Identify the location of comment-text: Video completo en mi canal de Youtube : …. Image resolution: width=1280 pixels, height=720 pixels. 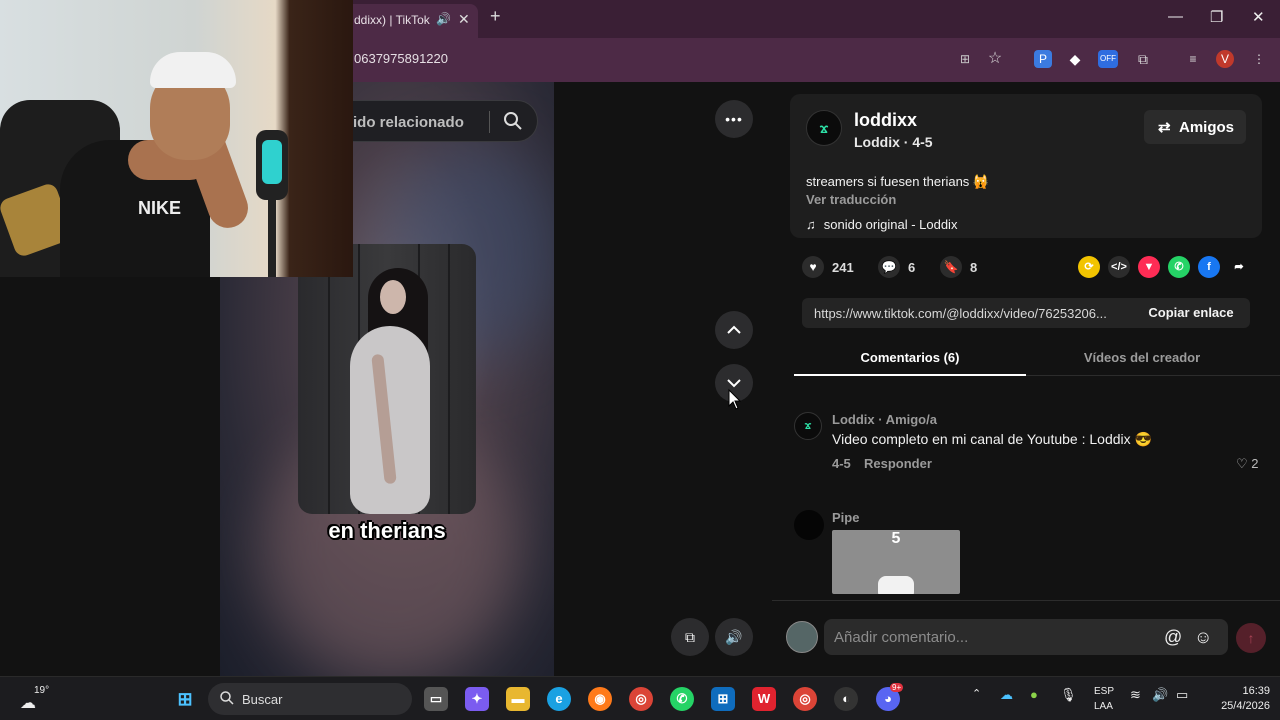
(992, 439).